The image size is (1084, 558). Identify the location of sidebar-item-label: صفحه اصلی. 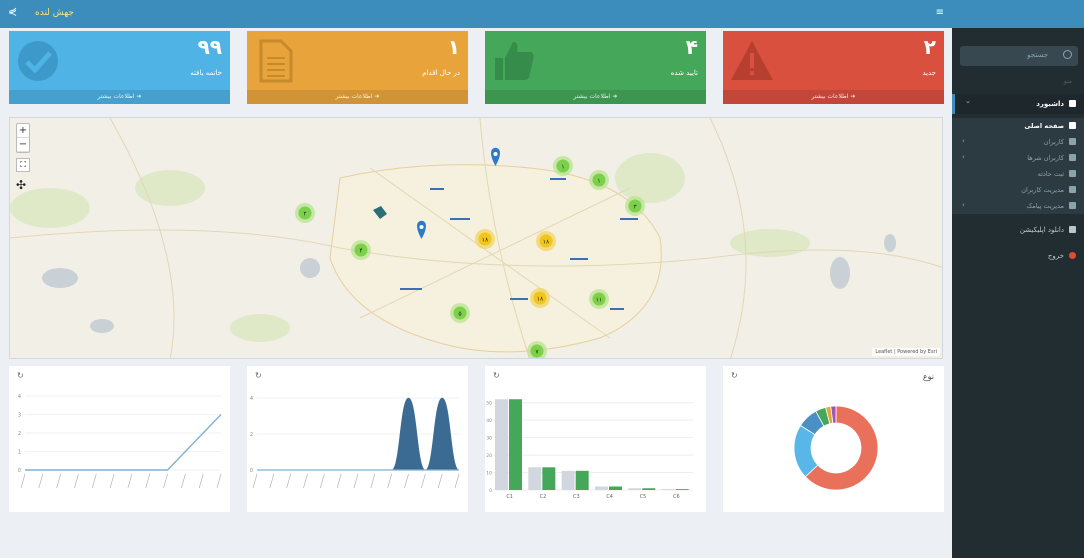
(1044, 126).